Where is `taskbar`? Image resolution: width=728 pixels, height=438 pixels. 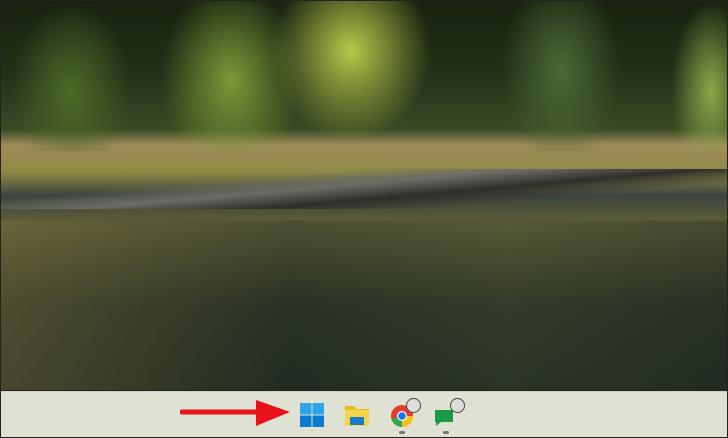
taskbar is located at coordinates (364, 414).